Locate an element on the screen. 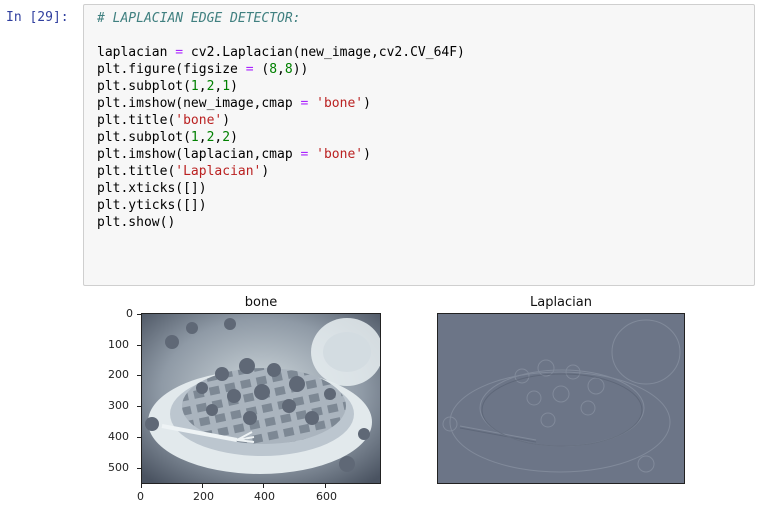  laplacian-image-axes is located at coordinates (561, 398).